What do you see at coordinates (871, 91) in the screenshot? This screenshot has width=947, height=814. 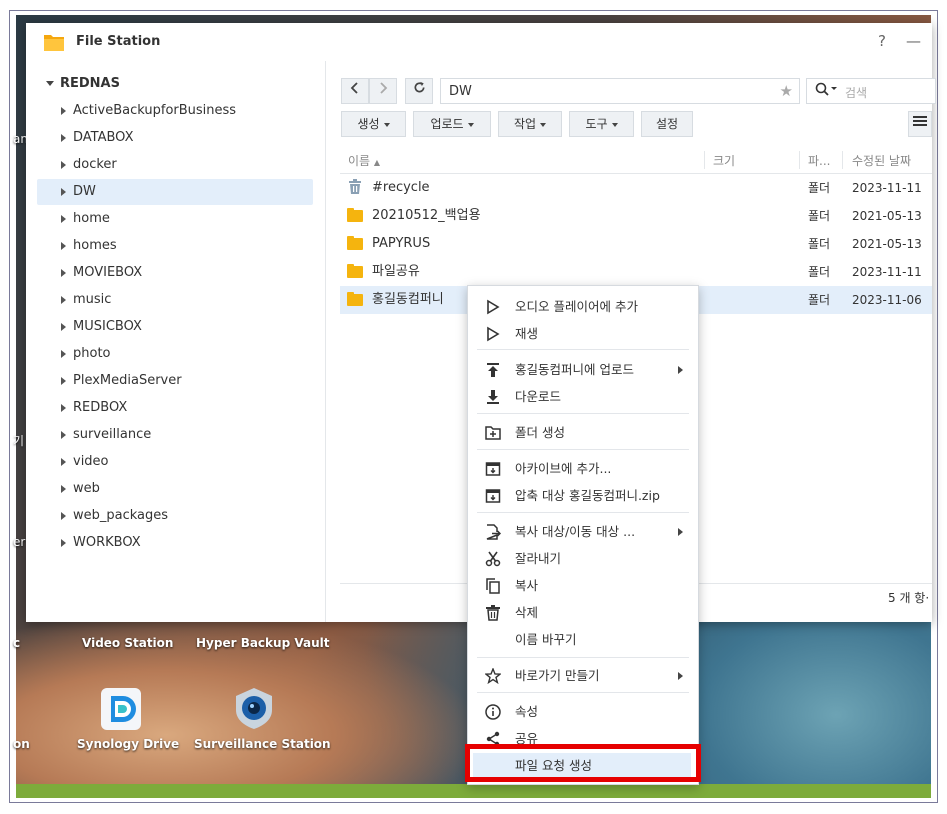 I see `search-input: 검색` at bounding box center [871, 91].